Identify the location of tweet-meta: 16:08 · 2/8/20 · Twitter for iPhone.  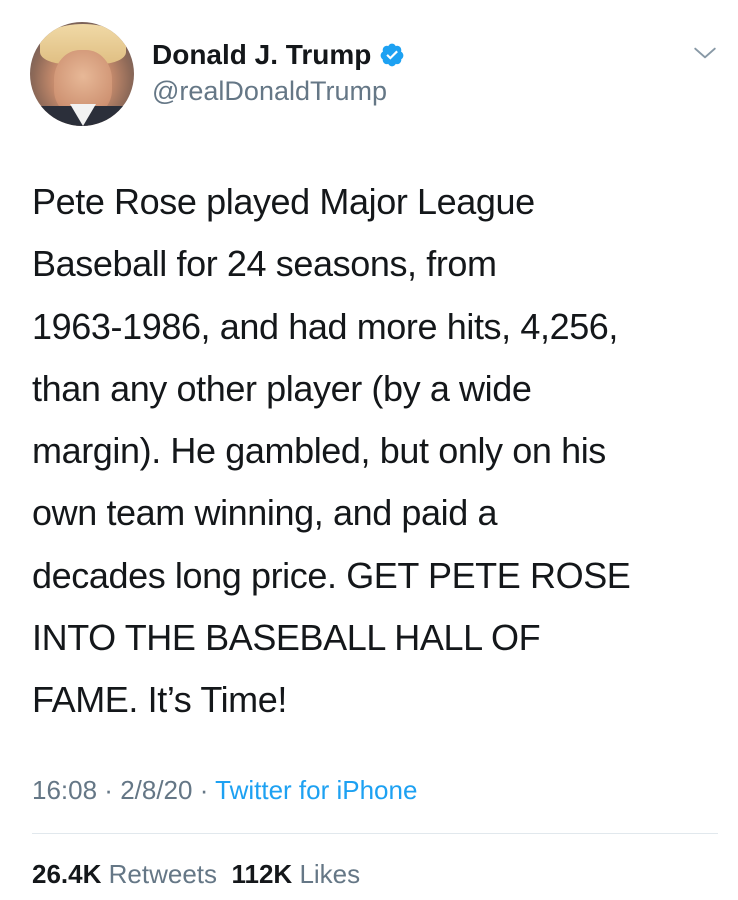
(224, 790).